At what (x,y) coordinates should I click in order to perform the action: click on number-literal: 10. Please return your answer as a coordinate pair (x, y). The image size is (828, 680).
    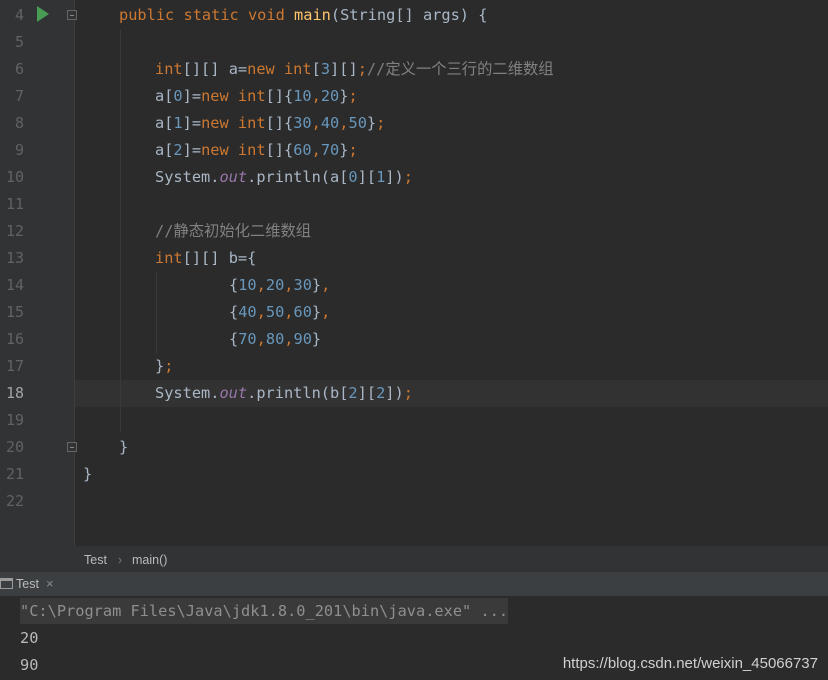
    Looking at the image, I should click on (247, 285).